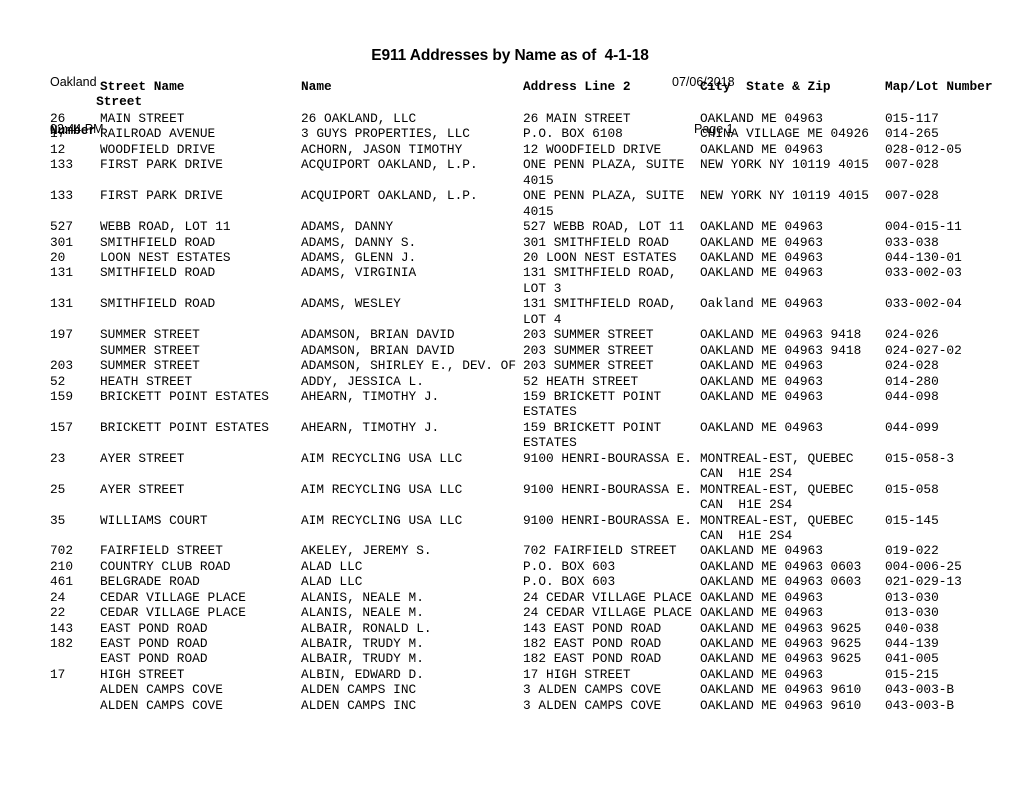 This screenshot has width=1020, height=788. What do you see at coordinates (939, 86) in the screenshot?
I see `column-header-map-lot-number: Map/Lot Number` at bounding box center [939, 86].